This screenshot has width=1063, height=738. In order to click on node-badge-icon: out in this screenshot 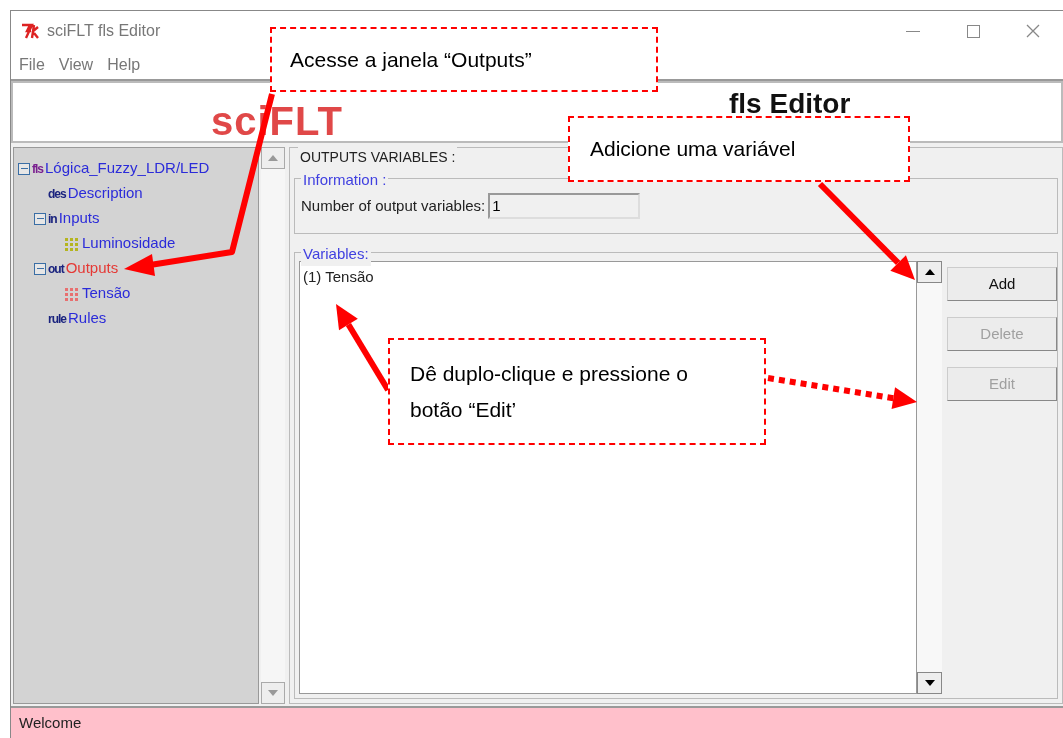, I will do `click(56, 268)`.